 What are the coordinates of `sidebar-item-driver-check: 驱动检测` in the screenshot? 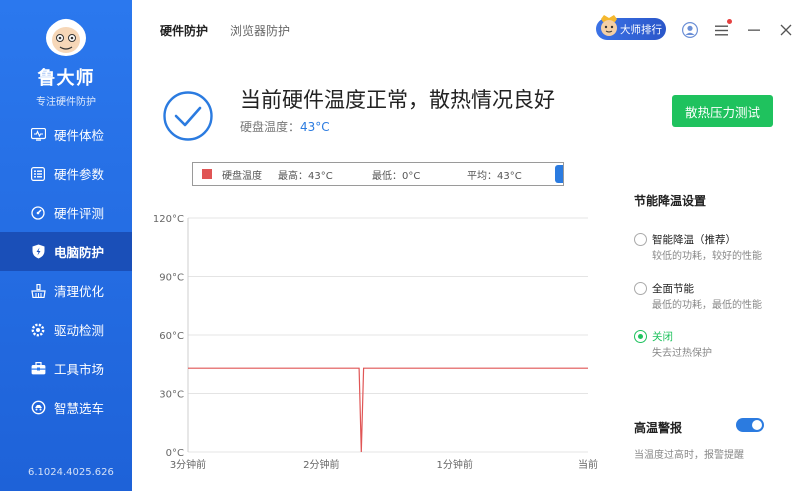 It's located at (66, 329).